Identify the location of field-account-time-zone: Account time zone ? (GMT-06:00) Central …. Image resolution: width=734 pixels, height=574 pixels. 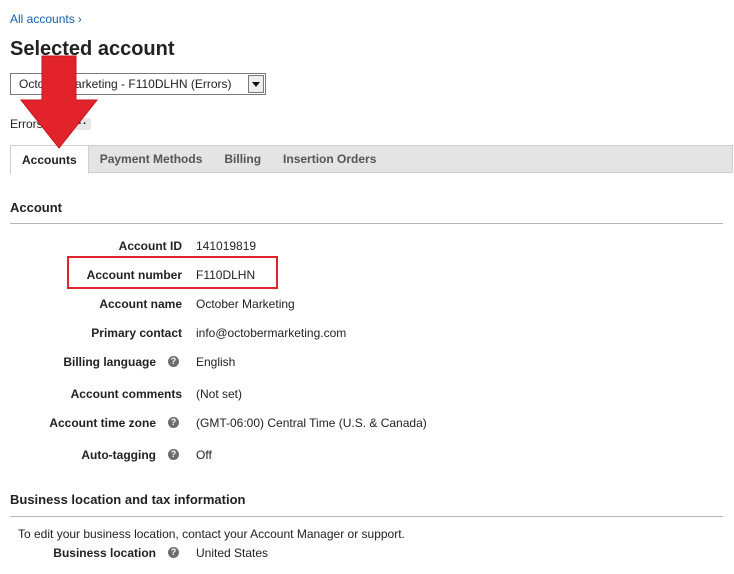
(367, 423).